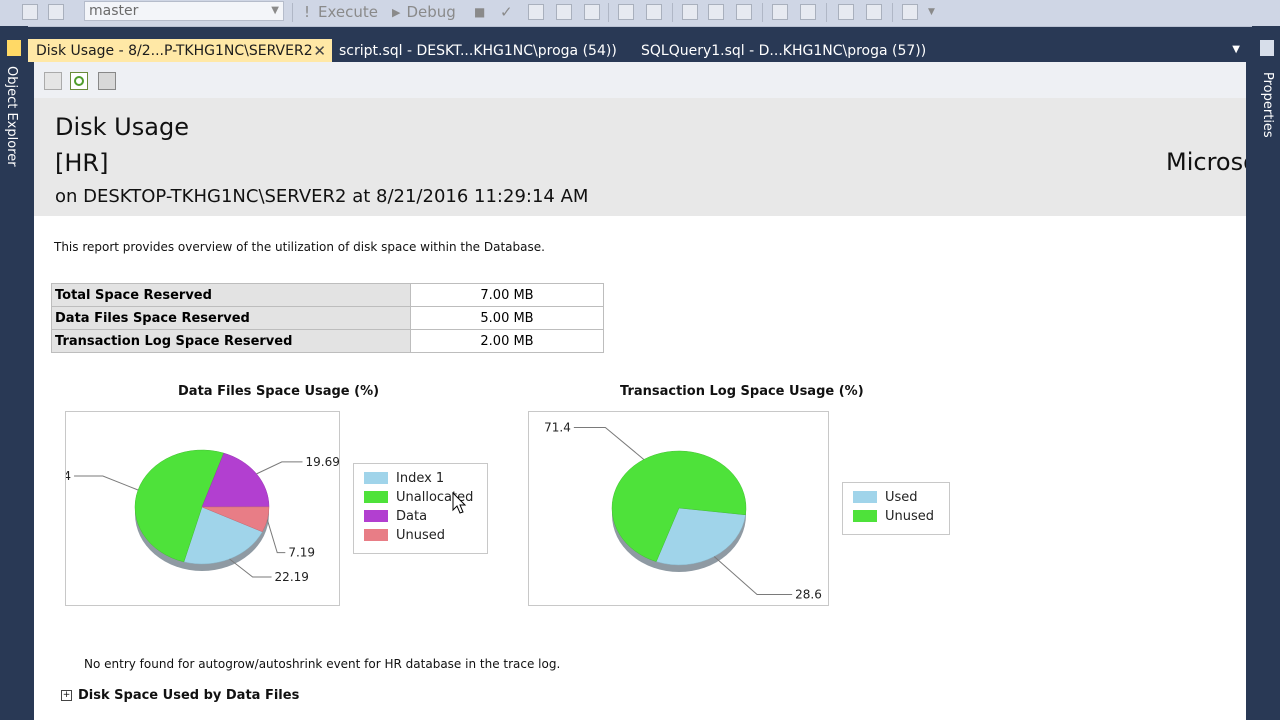  Describe the element at coordinates (231, 341) in the screenshot. I see `summary-label: Transaction Log Space Reserved` at that location.